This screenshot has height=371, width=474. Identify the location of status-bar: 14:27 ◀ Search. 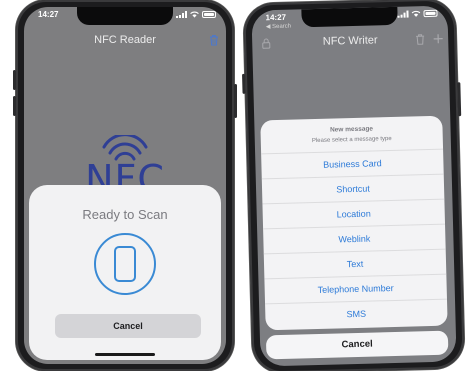
(351, 19).